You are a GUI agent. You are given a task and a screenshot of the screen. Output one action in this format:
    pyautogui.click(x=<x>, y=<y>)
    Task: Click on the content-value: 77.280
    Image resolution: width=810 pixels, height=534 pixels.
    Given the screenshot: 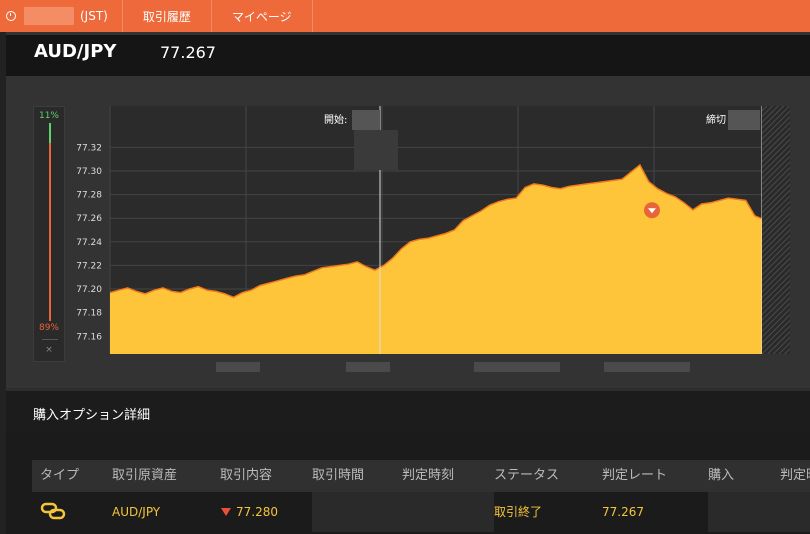 What is the action you would take?
    pyautogui.click(x=257, y=512)
    